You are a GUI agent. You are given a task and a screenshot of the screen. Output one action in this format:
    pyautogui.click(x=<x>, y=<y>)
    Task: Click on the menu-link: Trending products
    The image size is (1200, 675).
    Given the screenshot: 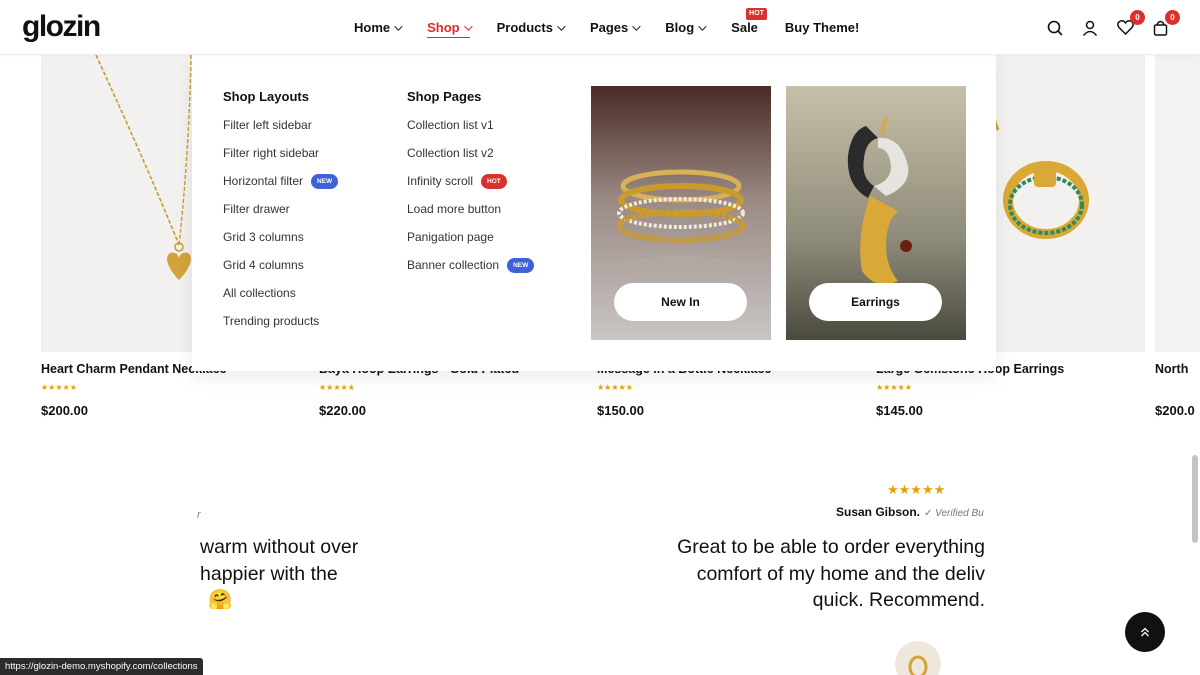 What is the action you would take?
    pyautogui.click(x=280, y=327)
    